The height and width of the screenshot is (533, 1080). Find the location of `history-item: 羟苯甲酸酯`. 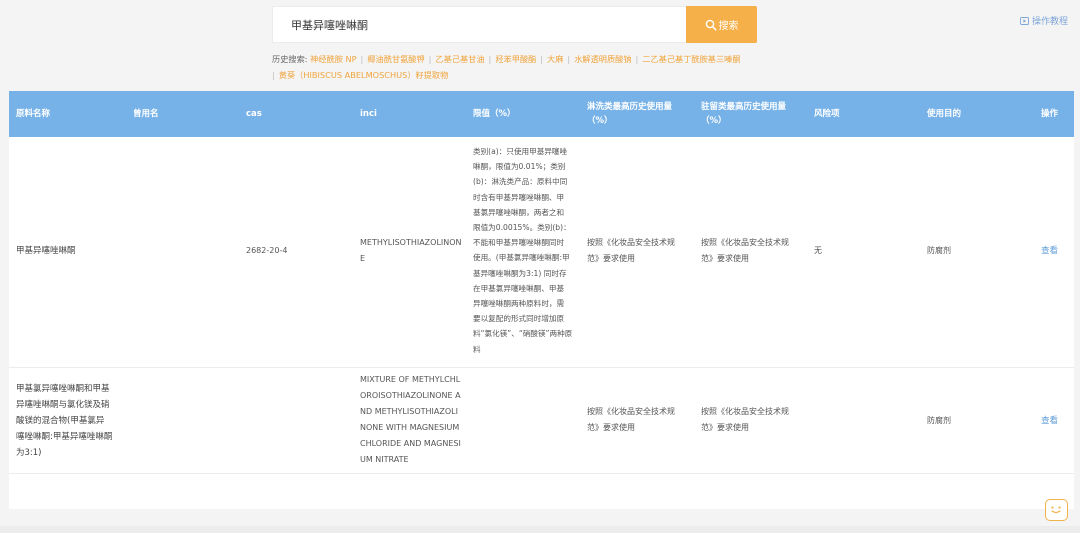

history-item: 羟苯甲酸酯 is located at coordinates (515, 59).